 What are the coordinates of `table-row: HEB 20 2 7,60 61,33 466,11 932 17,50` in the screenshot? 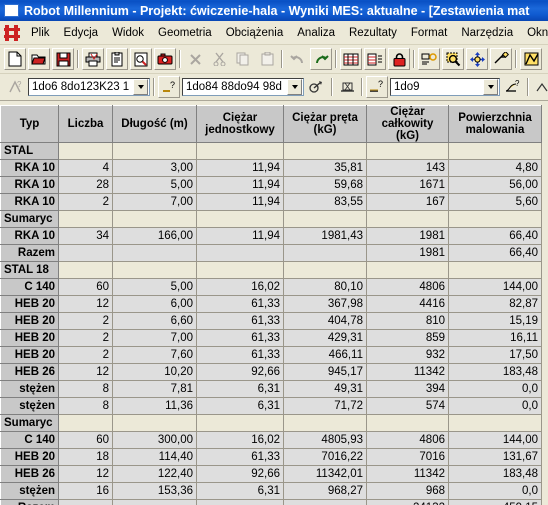 It's located at (271, 355).